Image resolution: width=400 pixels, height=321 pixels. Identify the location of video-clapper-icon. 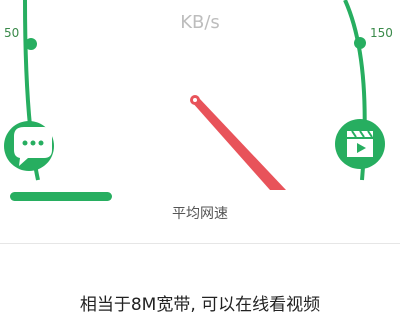
(360, 144).